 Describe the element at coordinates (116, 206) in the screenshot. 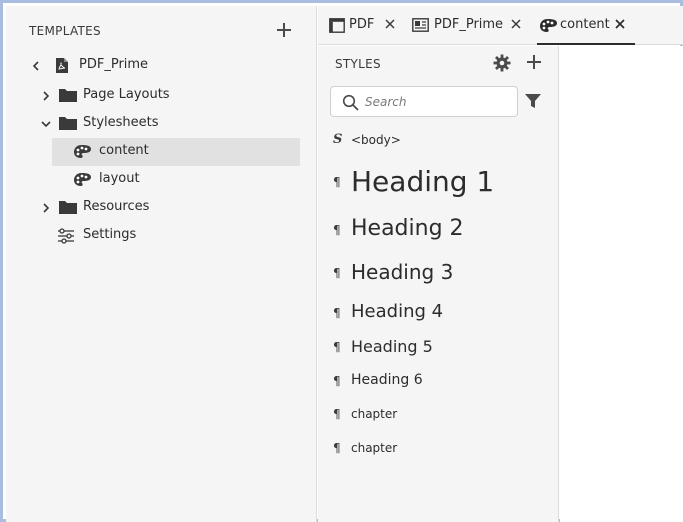

I see `tree-item-label: Resources` at that location.